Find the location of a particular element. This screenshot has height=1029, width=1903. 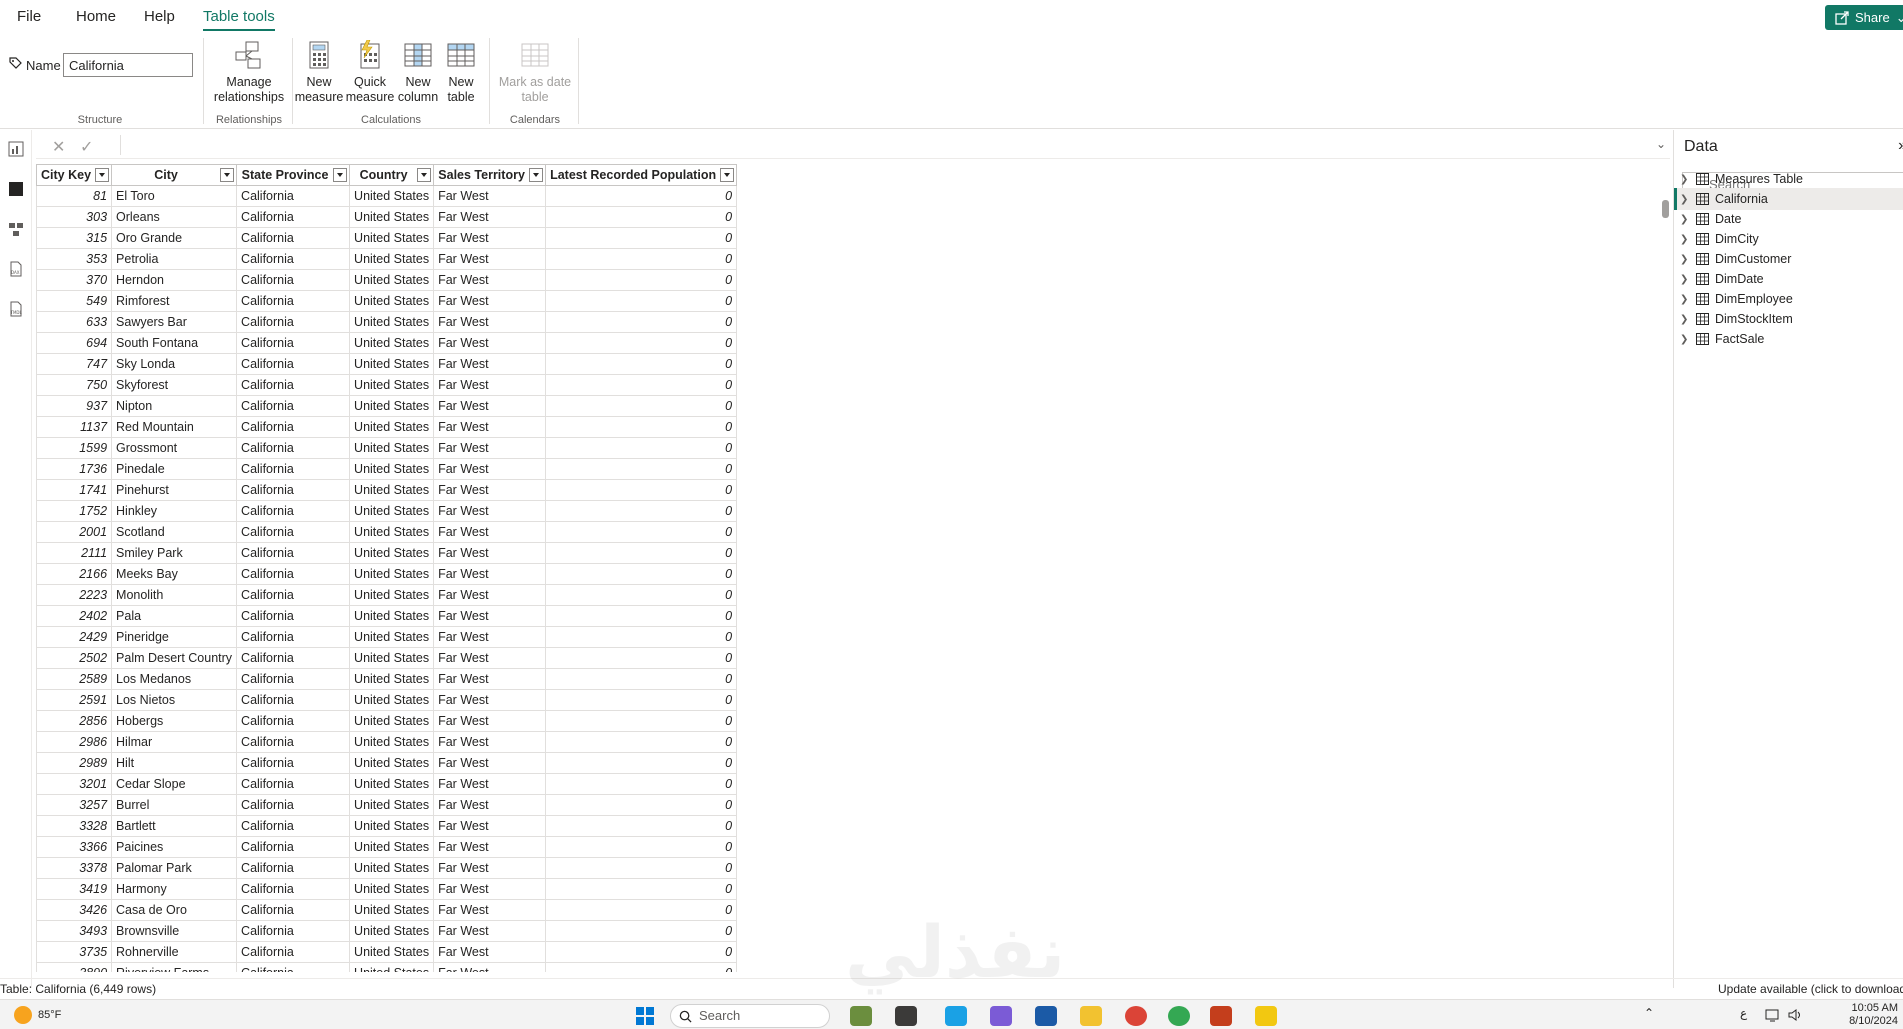

table-cell: Palm Desert Country is located at coordinates (174, 658).